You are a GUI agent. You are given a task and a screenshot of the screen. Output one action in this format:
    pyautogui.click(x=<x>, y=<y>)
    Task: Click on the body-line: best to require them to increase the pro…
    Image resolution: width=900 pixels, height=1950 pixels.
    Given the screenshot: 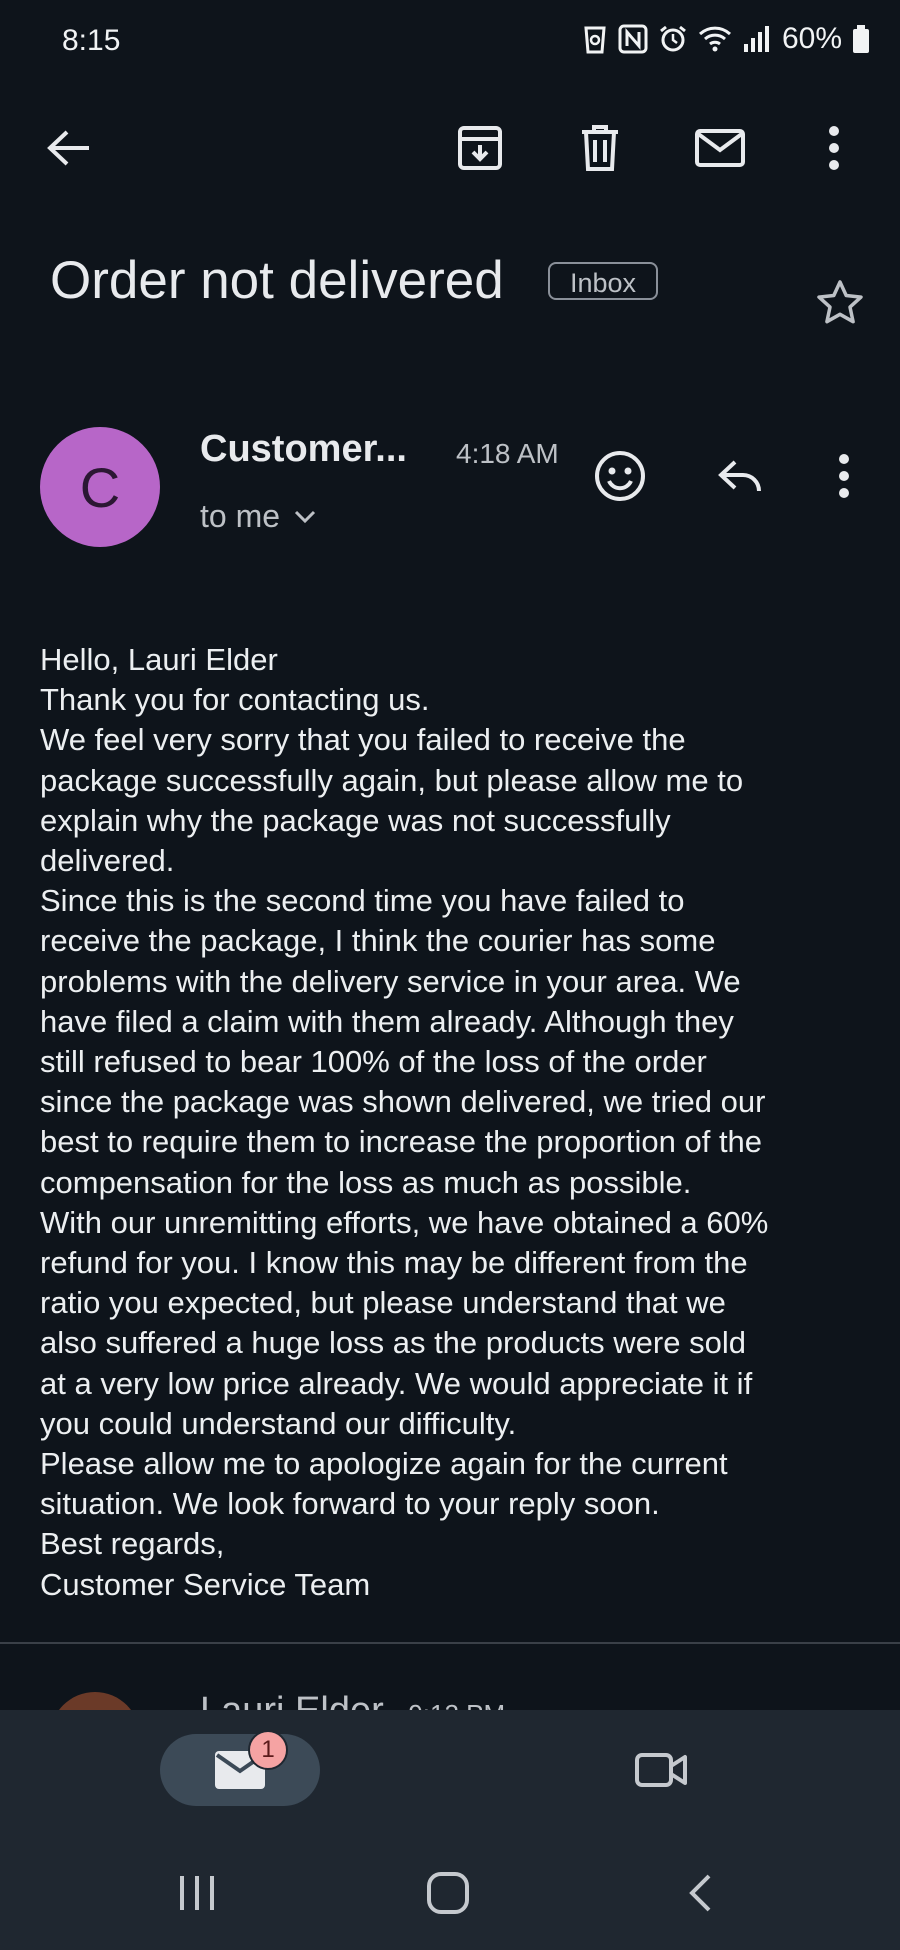 What is the action you would take?
    pyautogui.click(x=401, y=1142)
    